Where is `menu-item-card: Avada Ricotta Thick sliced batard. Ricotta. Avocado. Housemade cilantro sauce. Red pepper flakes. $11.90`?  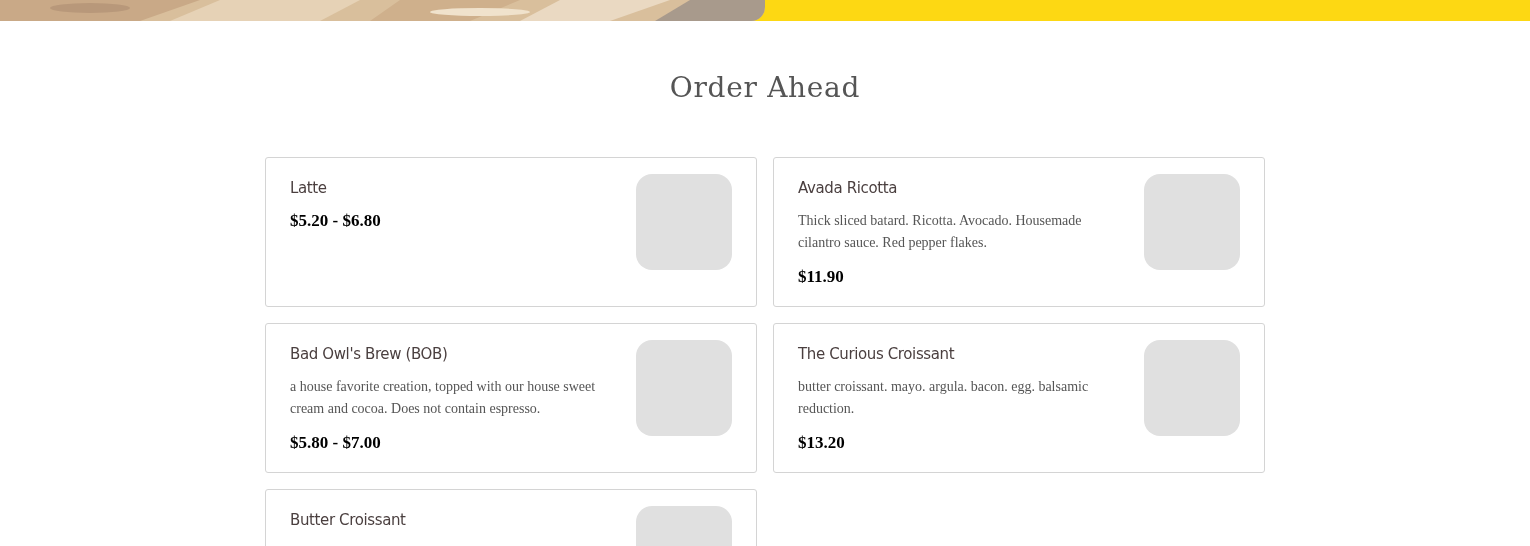 menu-item-card: Avada Ricotta Thick sliced batard. Ricotta. Avocado. Housemade cilantro sauce. Red pepper flakes. $11.90 is located at coordinates (1019, 232).